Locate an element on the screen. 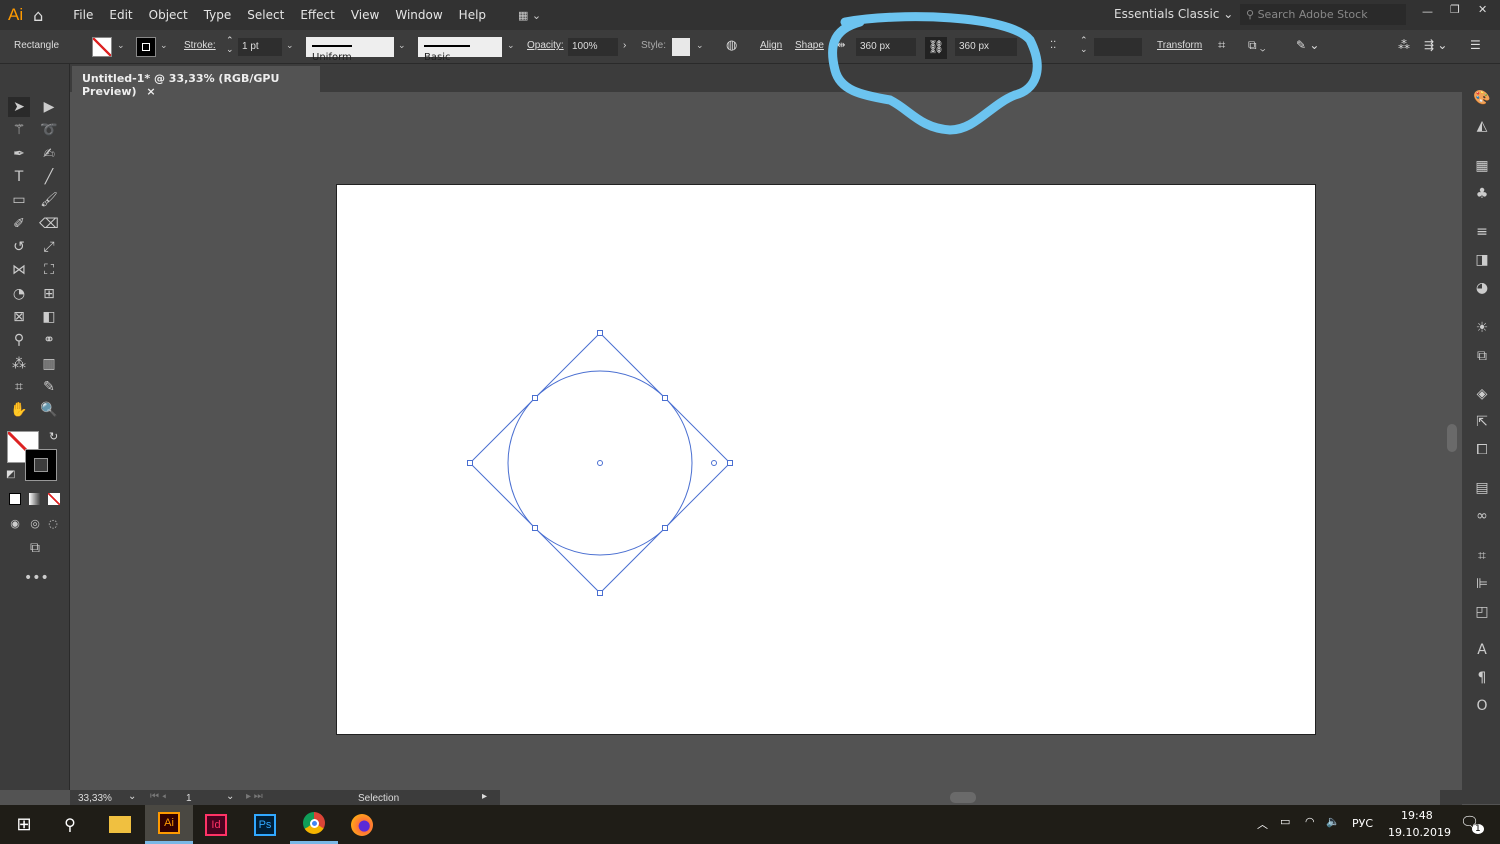  horizontal-scrollbar is located at coordinates (970, 797).